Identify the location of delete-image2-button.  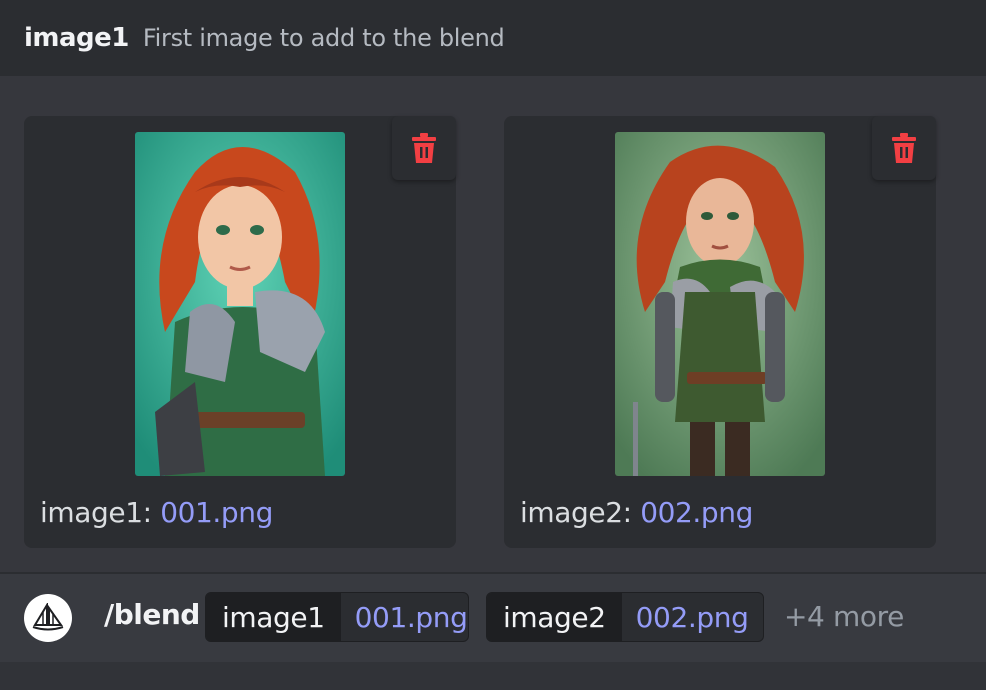
(904, 148).